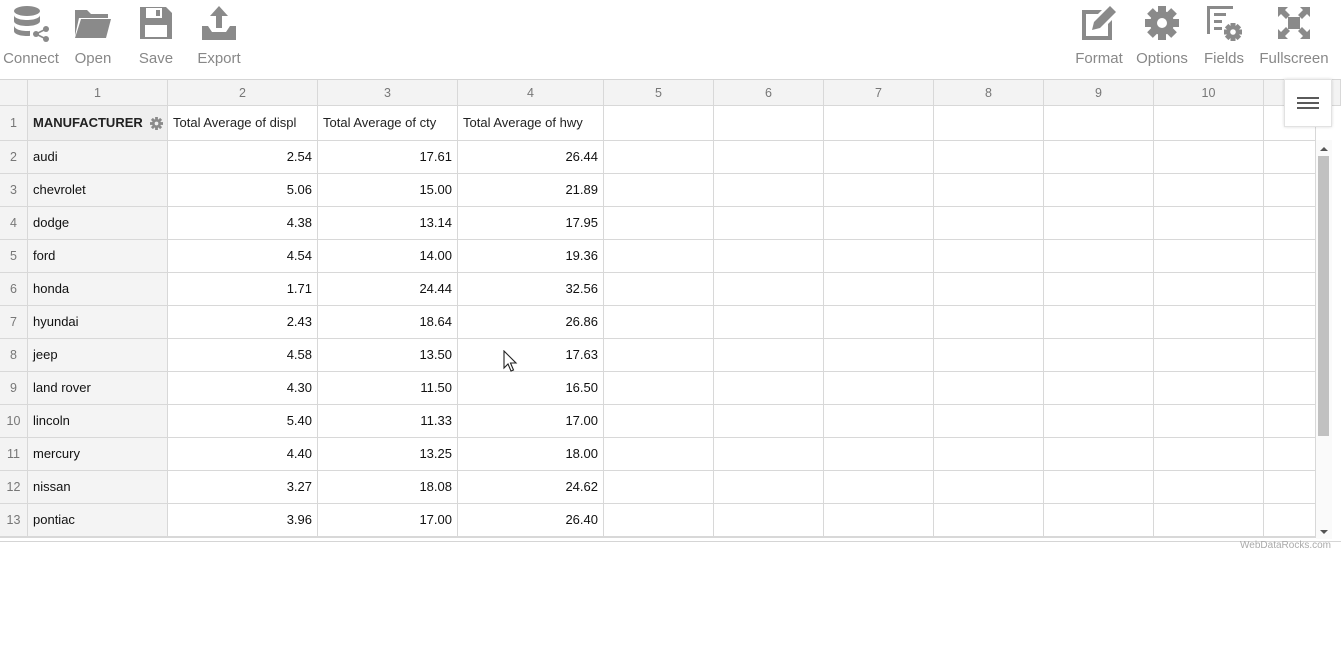 The height and width of the screenshot is (669, 1341). I want to click on manufacturer-cell: nissan, so click(98, 487).